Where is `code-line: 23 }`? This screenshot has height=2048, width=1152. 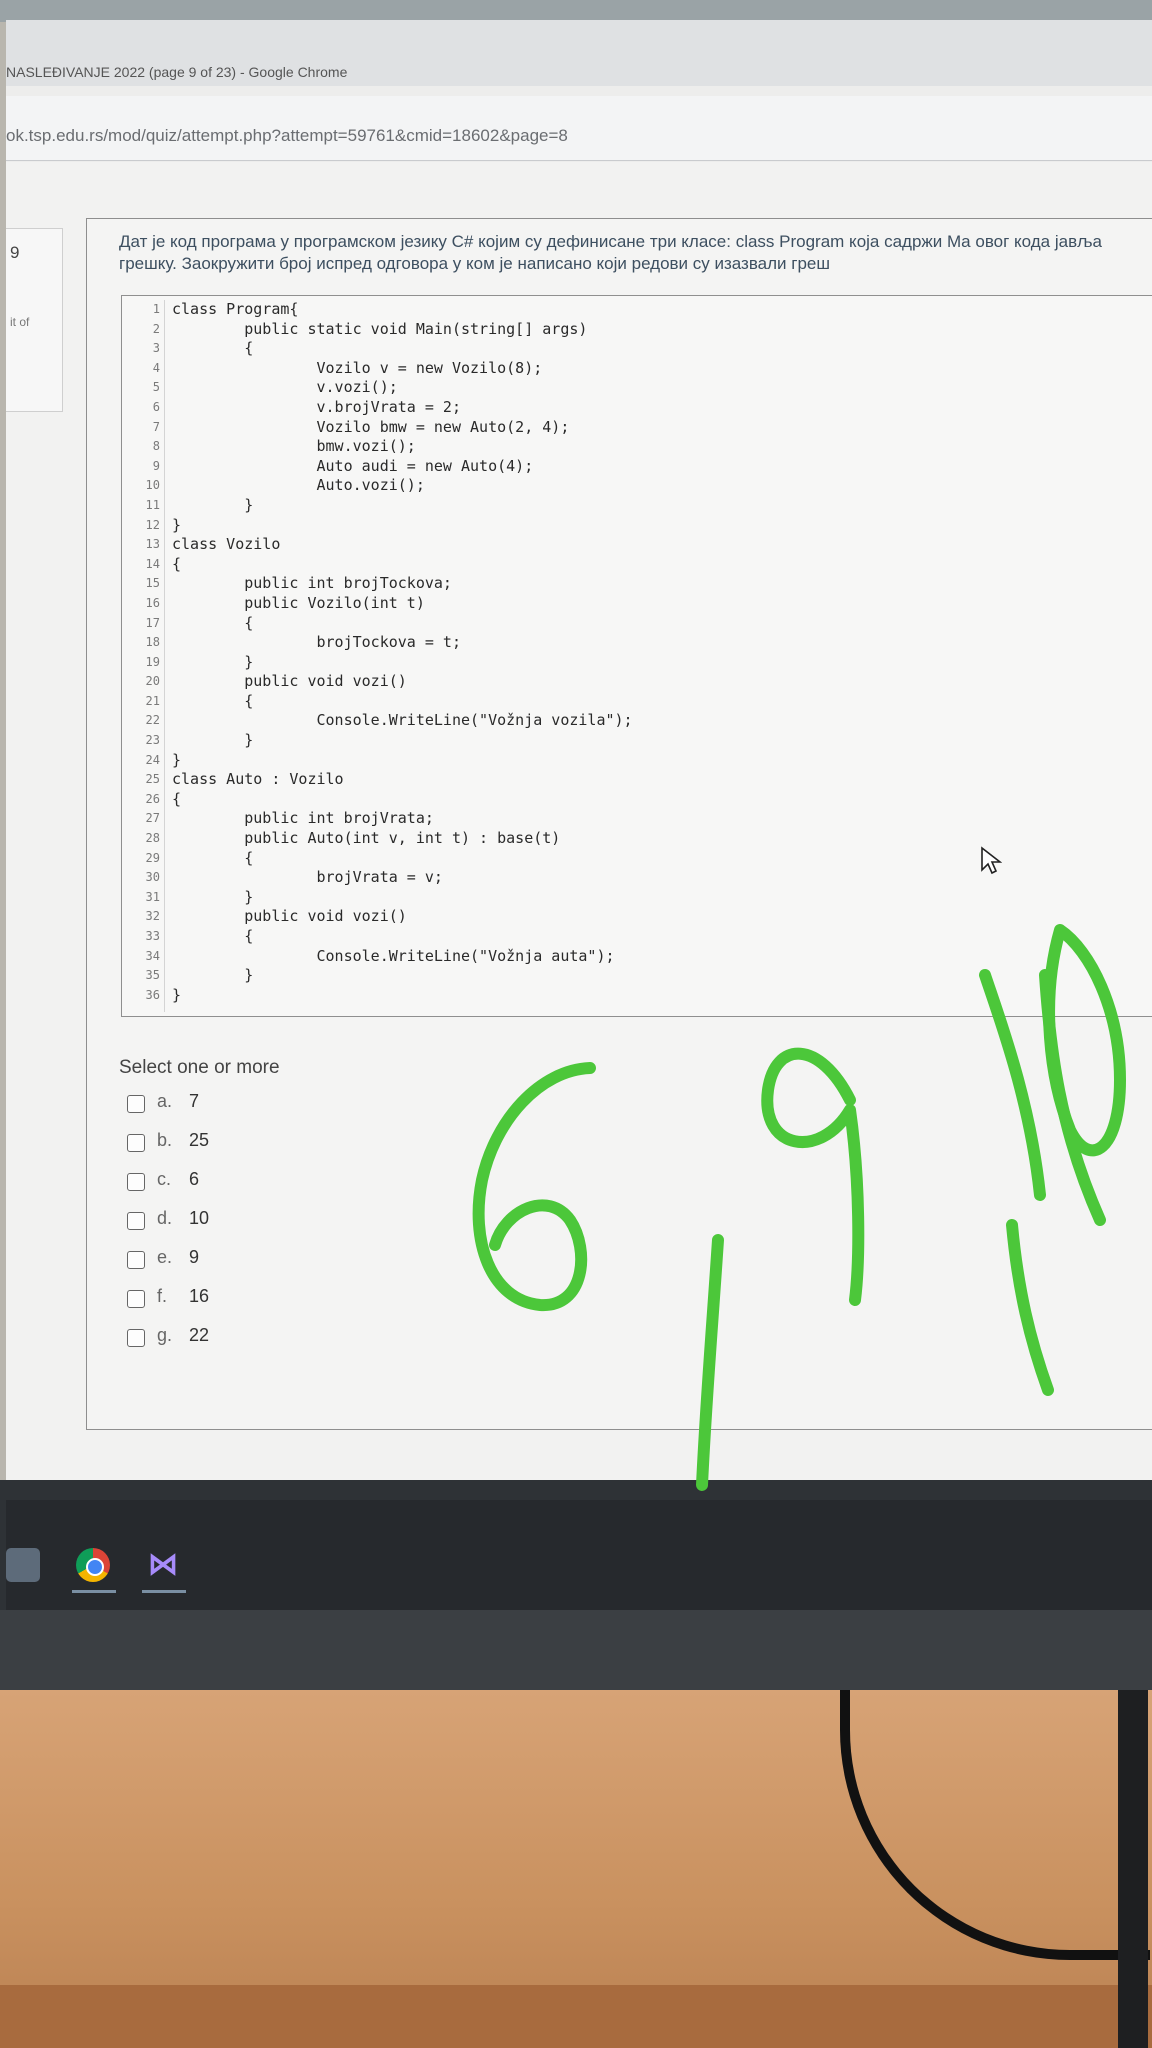
code-line: 23 } is located at coordinates (637, 741).